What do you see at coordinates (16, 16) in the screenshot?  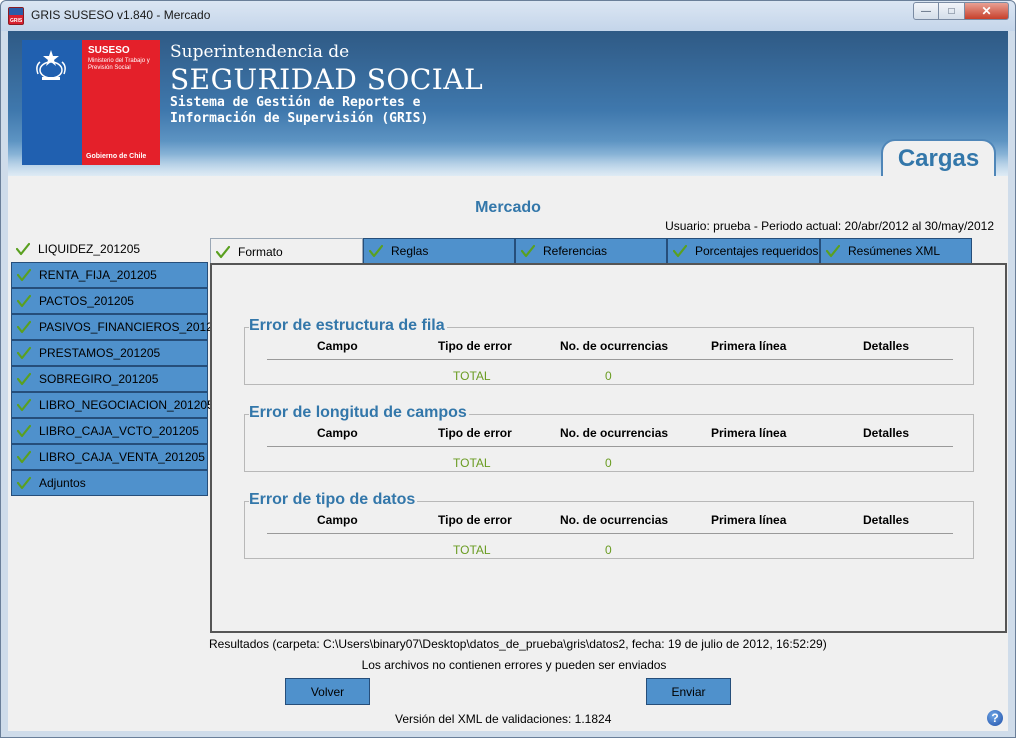 I see `app-icon: GRIS` at bounding box center [16, 16].